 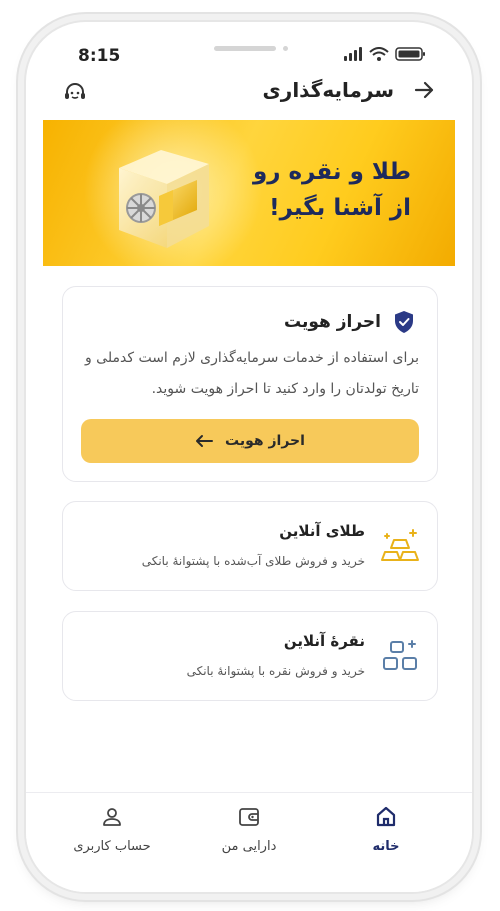 I want to click on user-icon, so click(x=112, y=817).